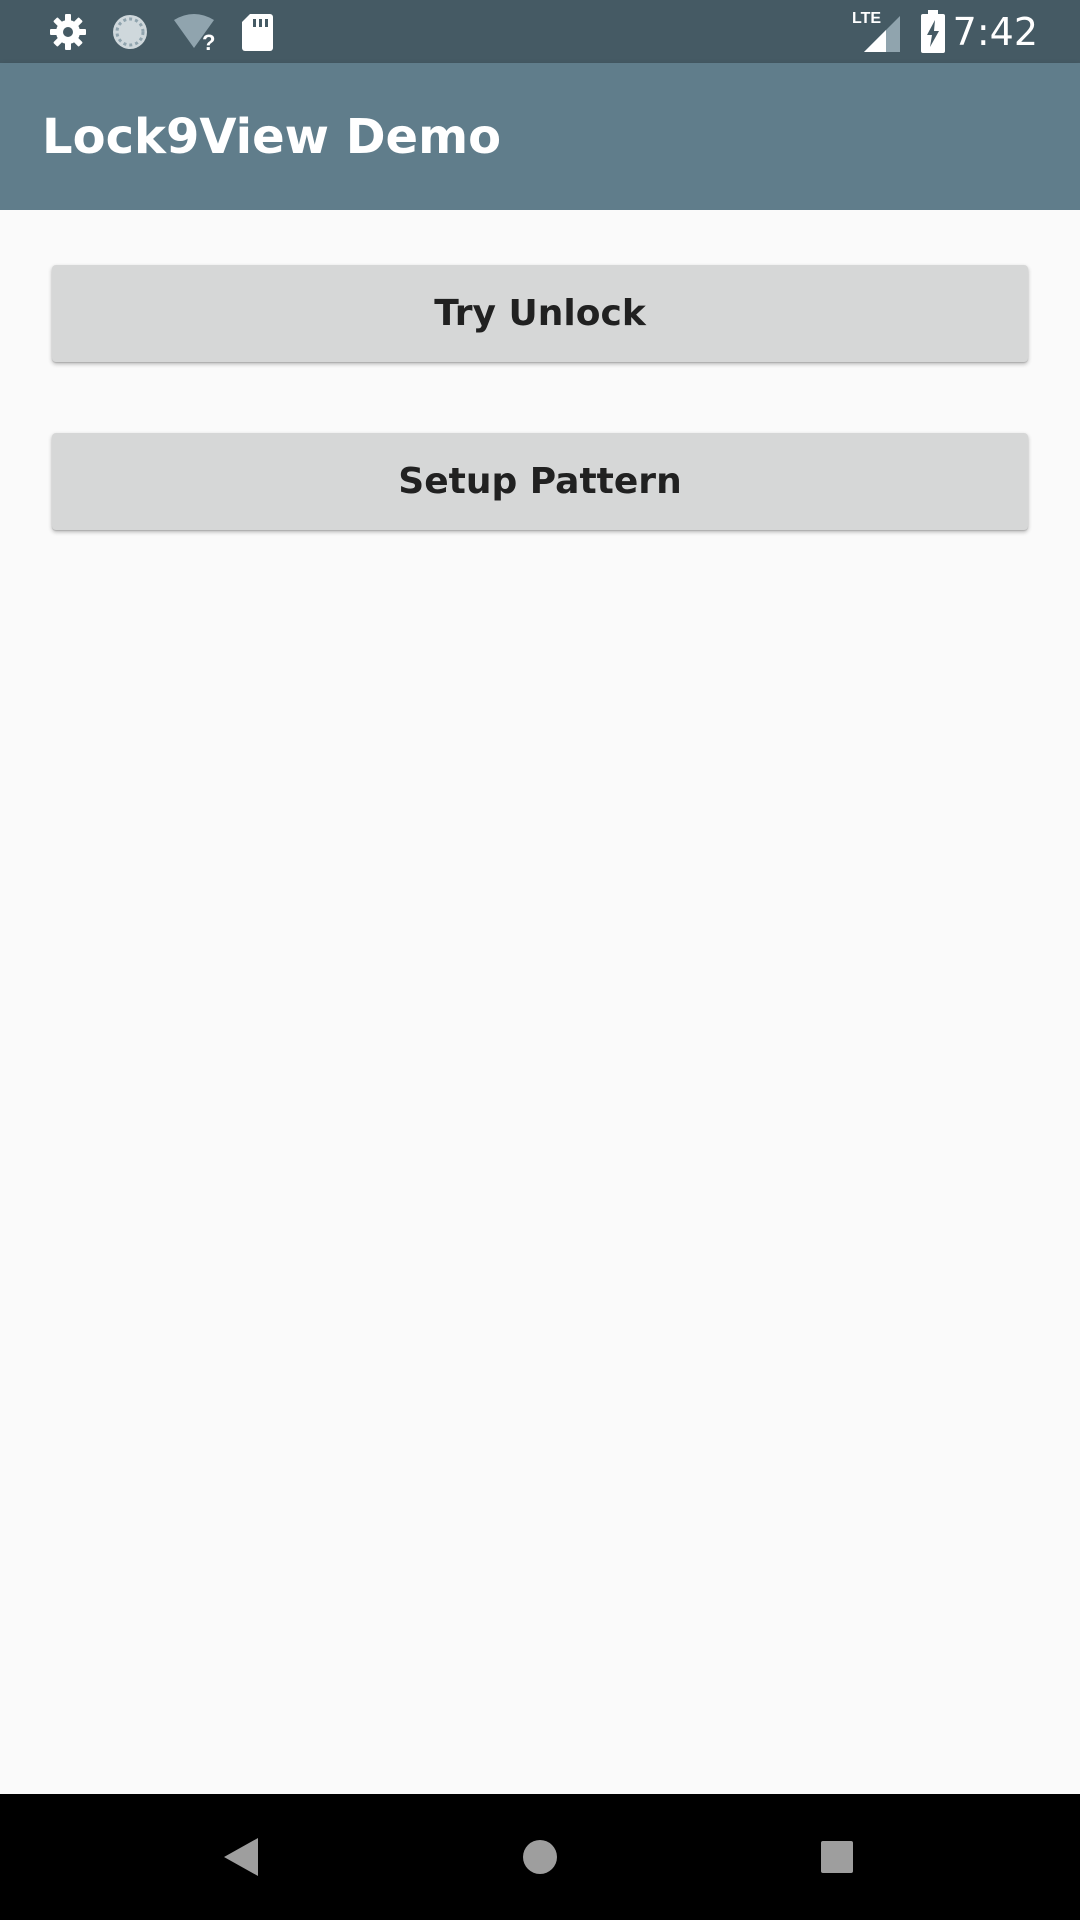 The image size is (1080, 1920). I want to click on home-icon, so click(540, 1857).